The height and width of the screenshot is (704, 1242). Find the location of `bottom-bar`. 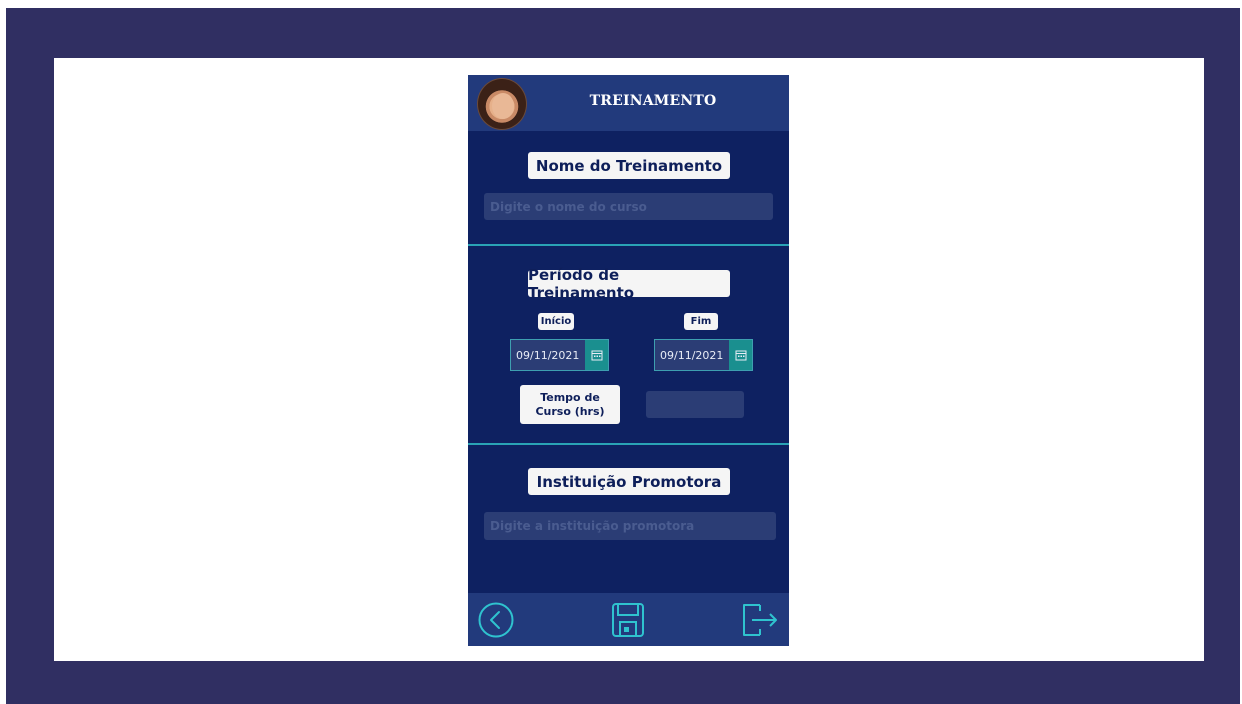

bottom-bar is located at coordinates (628, 619).